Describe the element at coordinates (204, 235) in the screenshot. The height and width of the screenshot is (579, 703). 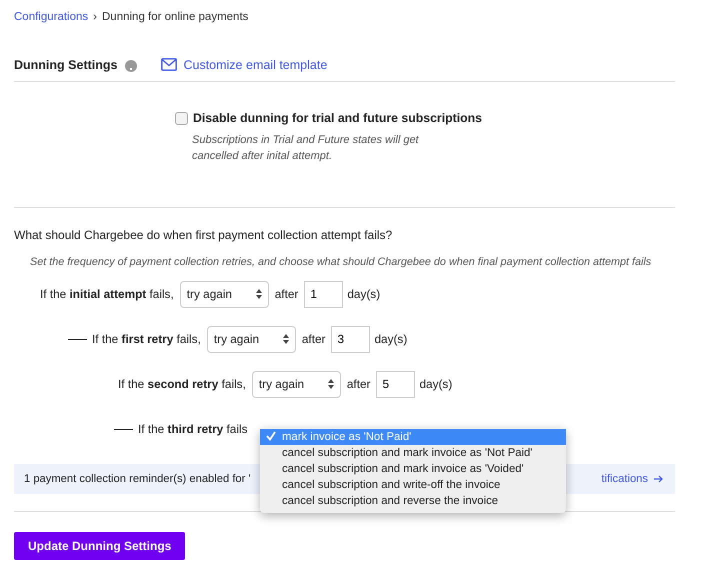
I see `question-text: What should Chargebee do when first payment collection attempt fails?` at that location.